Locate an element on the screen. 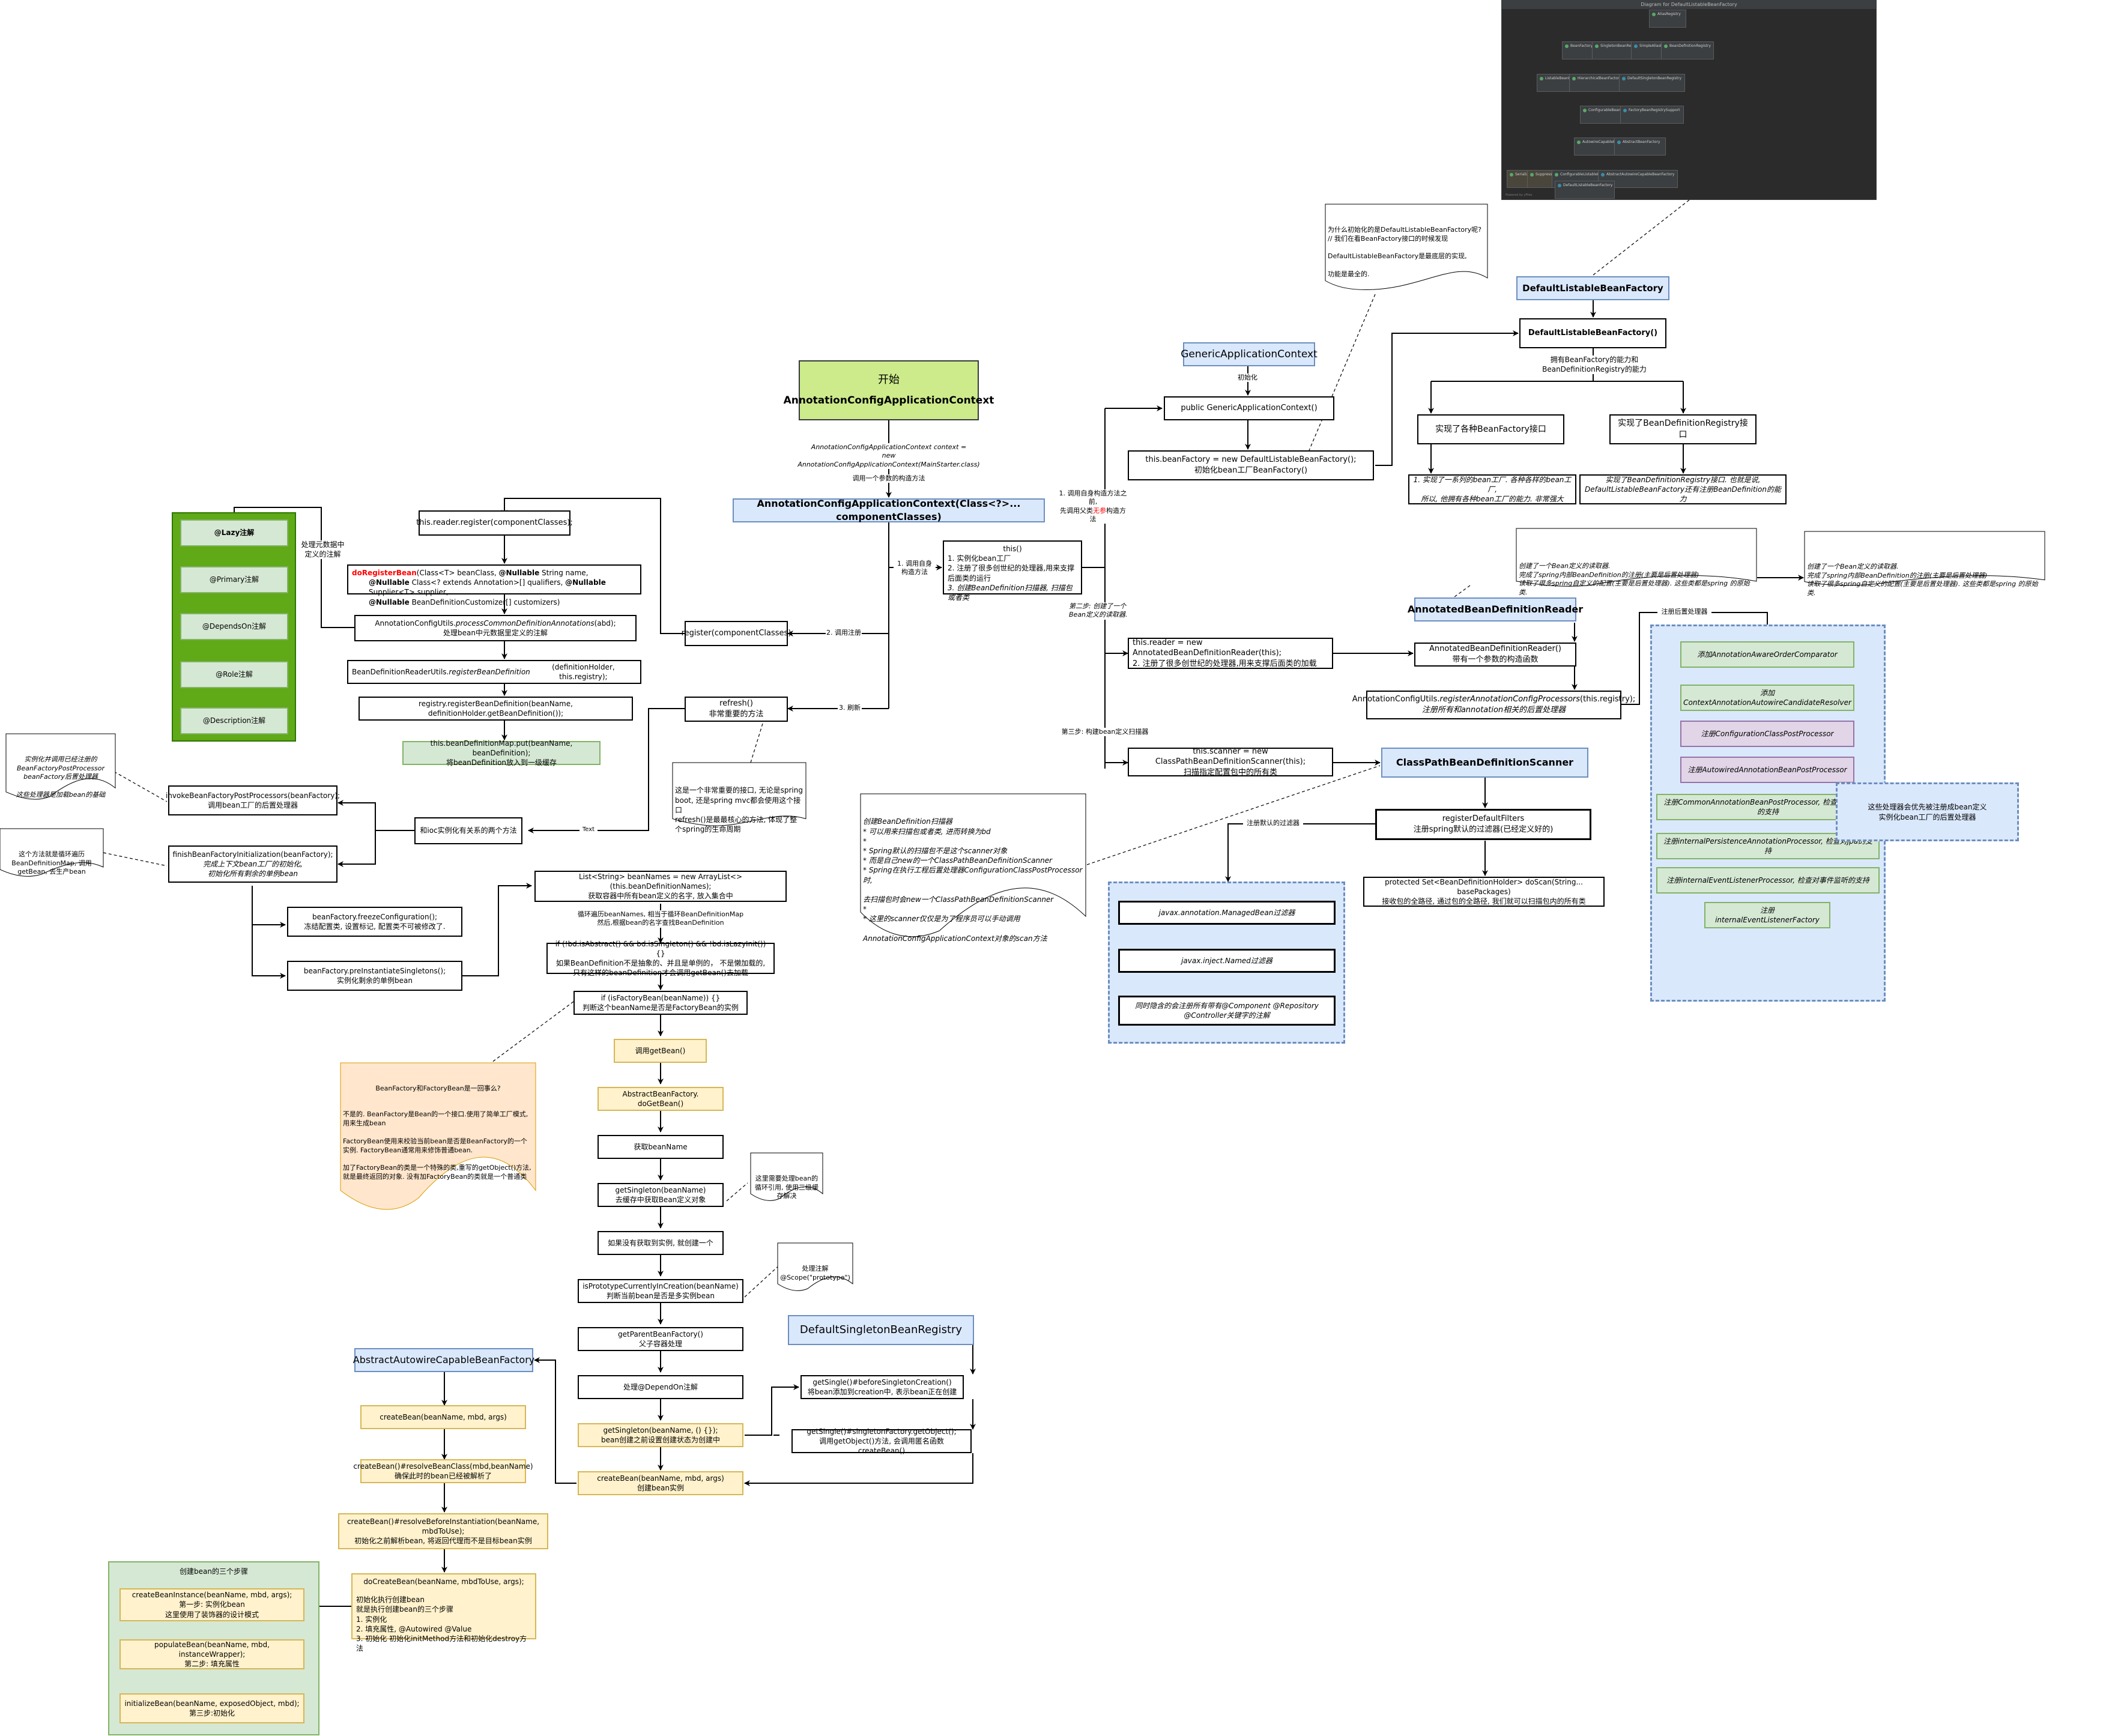 The height and width of the screenshot is (1736, 2103). processor-item: 添加AnnotationAwareOrderComparator is located at coordinates (1767, 654).